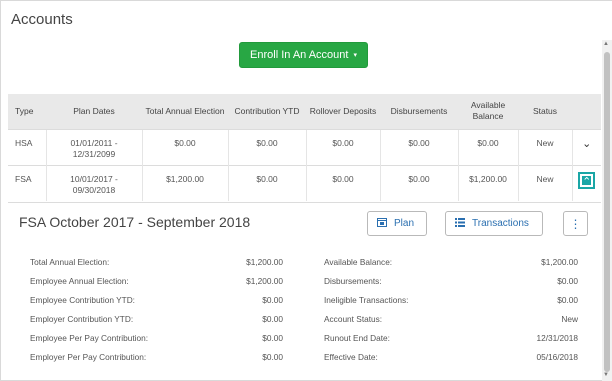 The height and width of the screenshot is (381, 612). What do you see at coordinates (487, 146) in the screenshot?
I see `cell-available: $0.00` at bounding box center [487, 146].